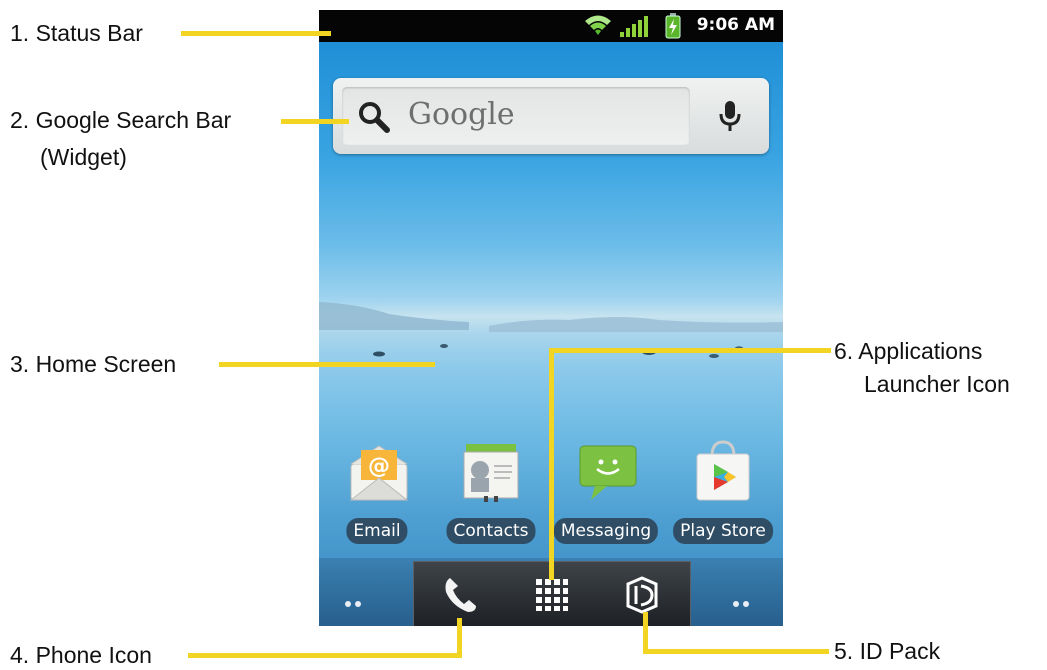 The image size is (1047, 670). What do you see at coordinates (377, 531) in the screenshot?
I see `app-label: Email` at bounding box center [377, 531].